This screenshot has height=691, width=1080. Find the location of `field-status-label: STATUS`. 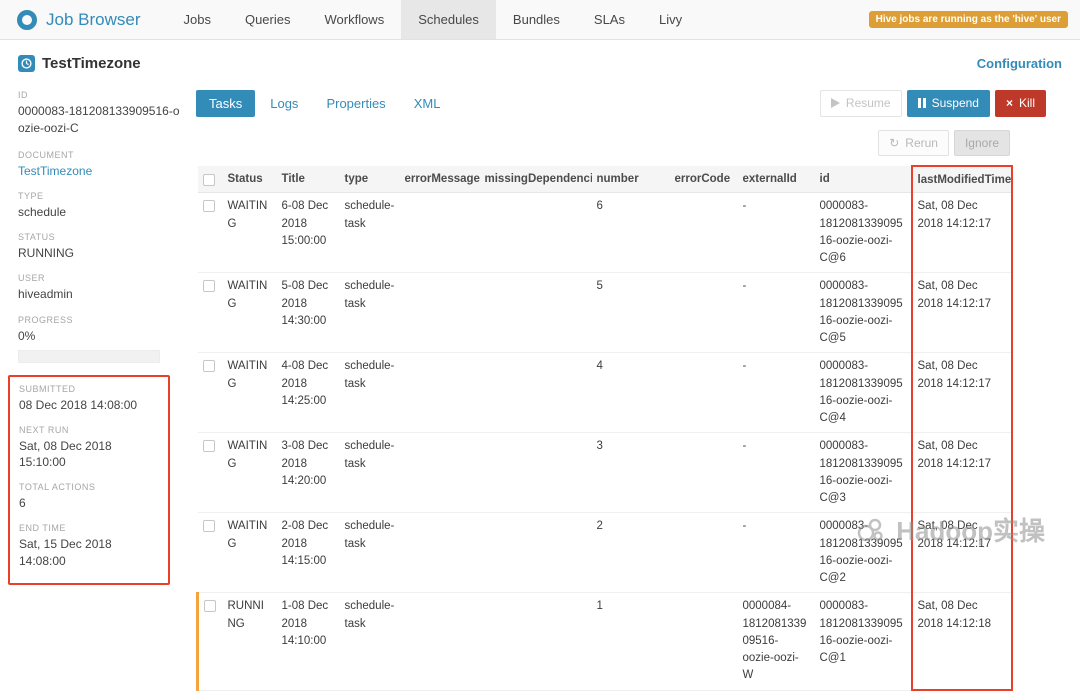

field-status-label: STATUS is located at coordinates (37, 237).